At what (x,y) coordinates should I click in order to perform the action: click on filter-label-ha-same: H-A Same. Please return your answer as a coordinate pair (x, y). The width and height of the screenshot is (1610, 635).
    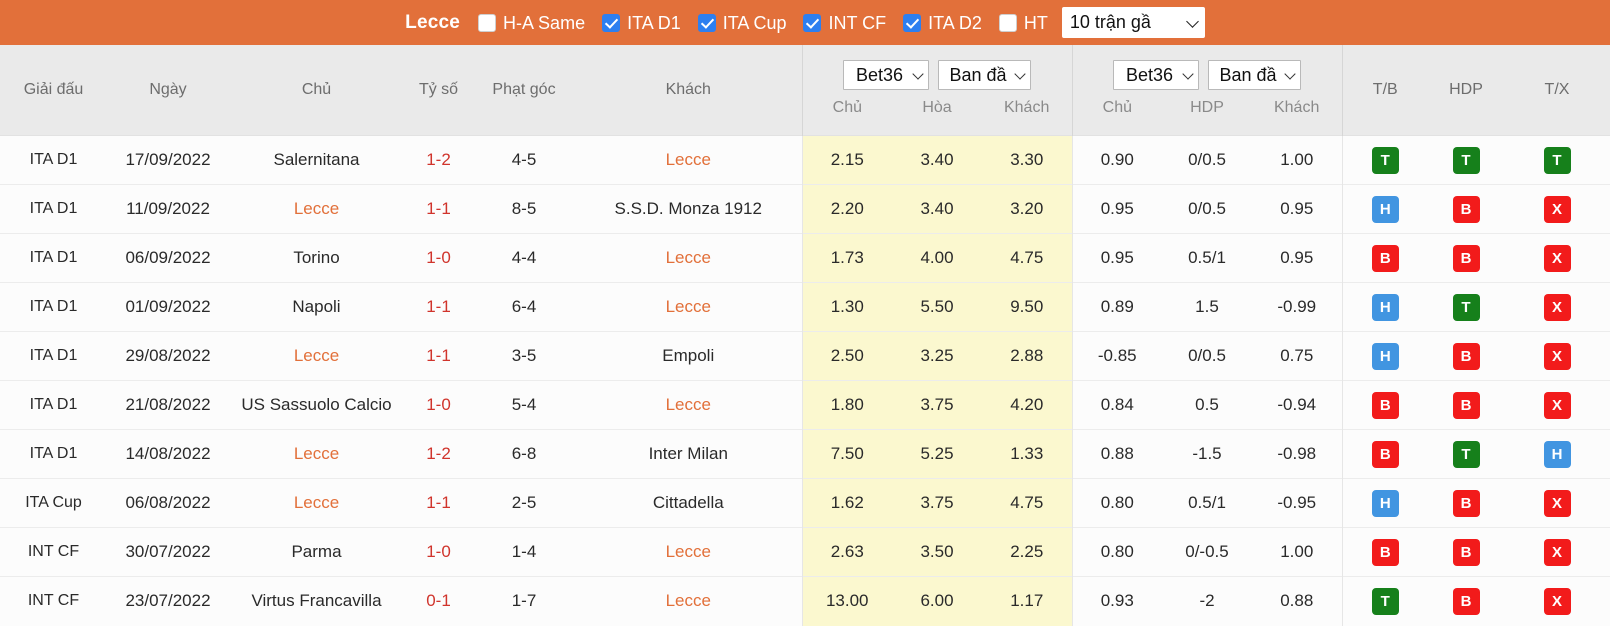
    Looking at the image, I should click on (544, 22).